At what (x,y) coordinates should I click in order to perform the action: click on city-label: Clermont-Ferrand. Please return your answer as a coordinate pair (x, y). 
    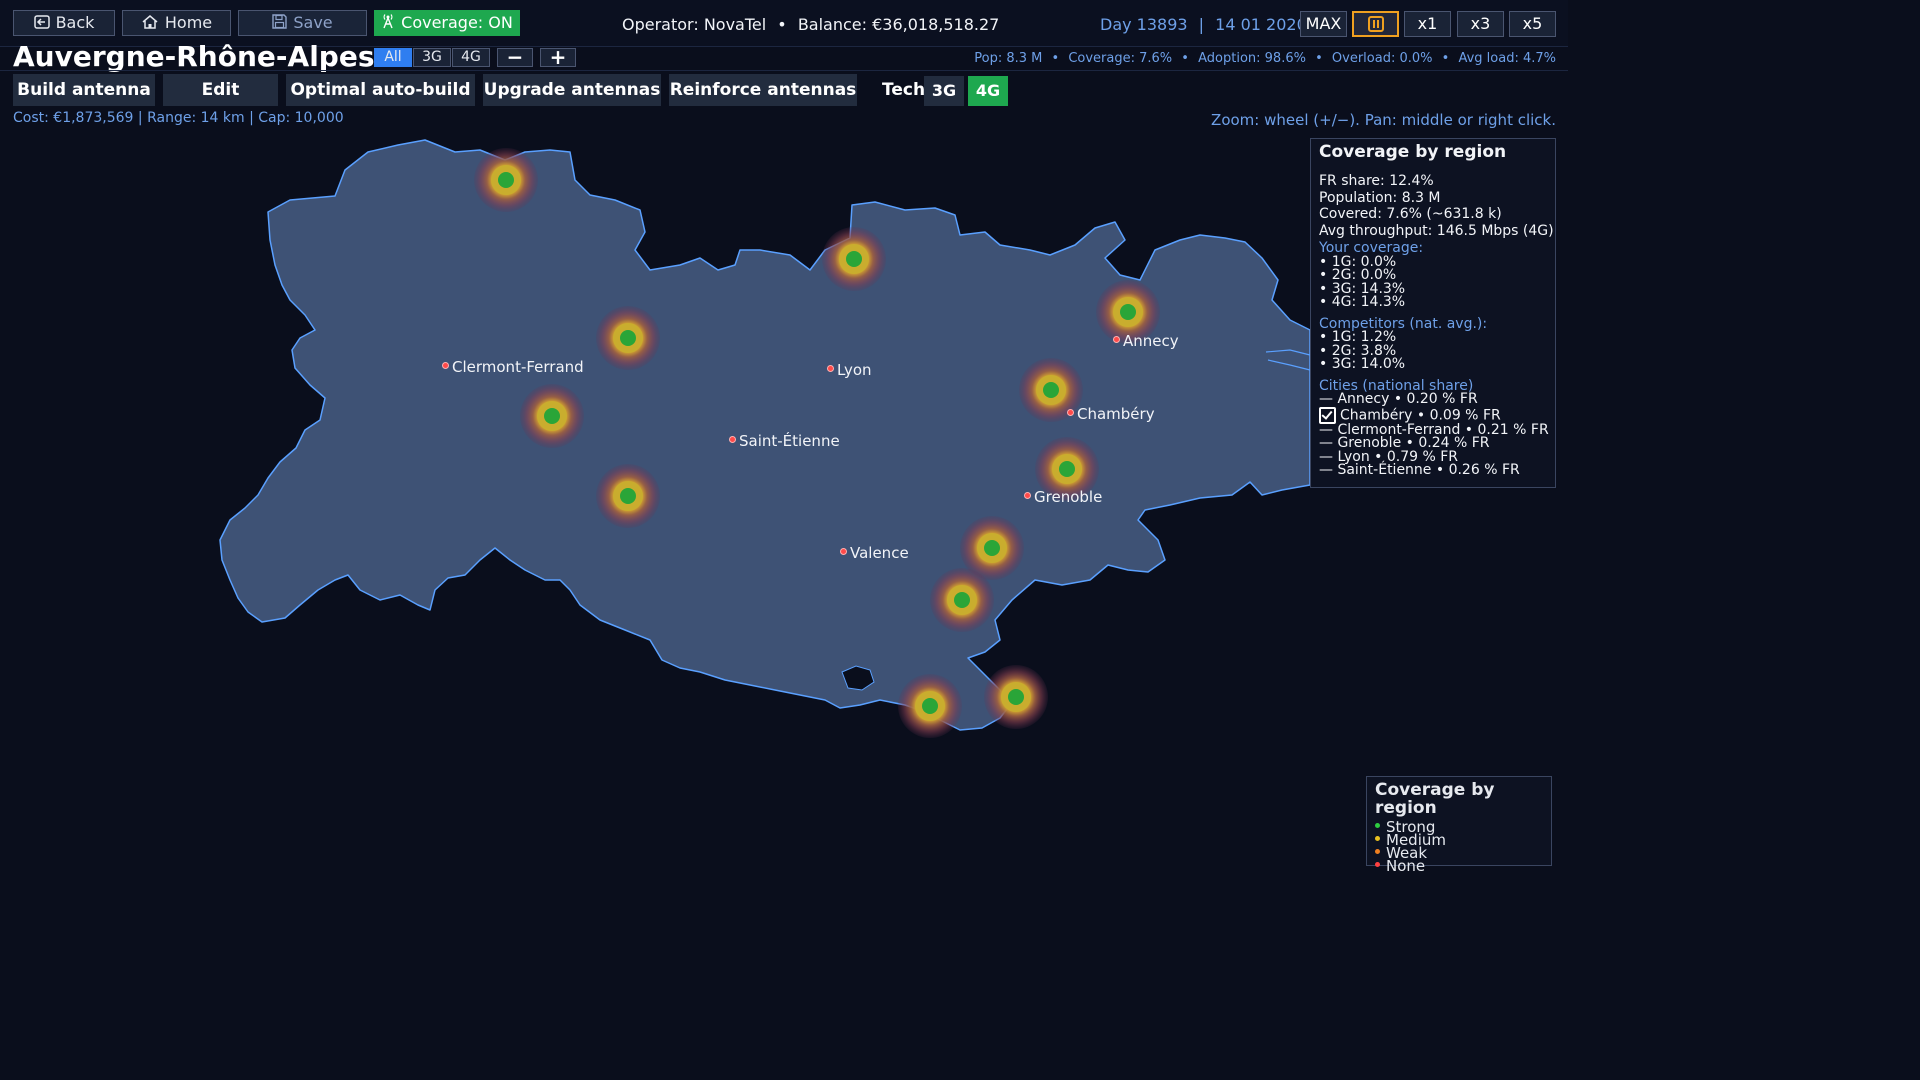
    Looking at the image, I should click on (513, 367).